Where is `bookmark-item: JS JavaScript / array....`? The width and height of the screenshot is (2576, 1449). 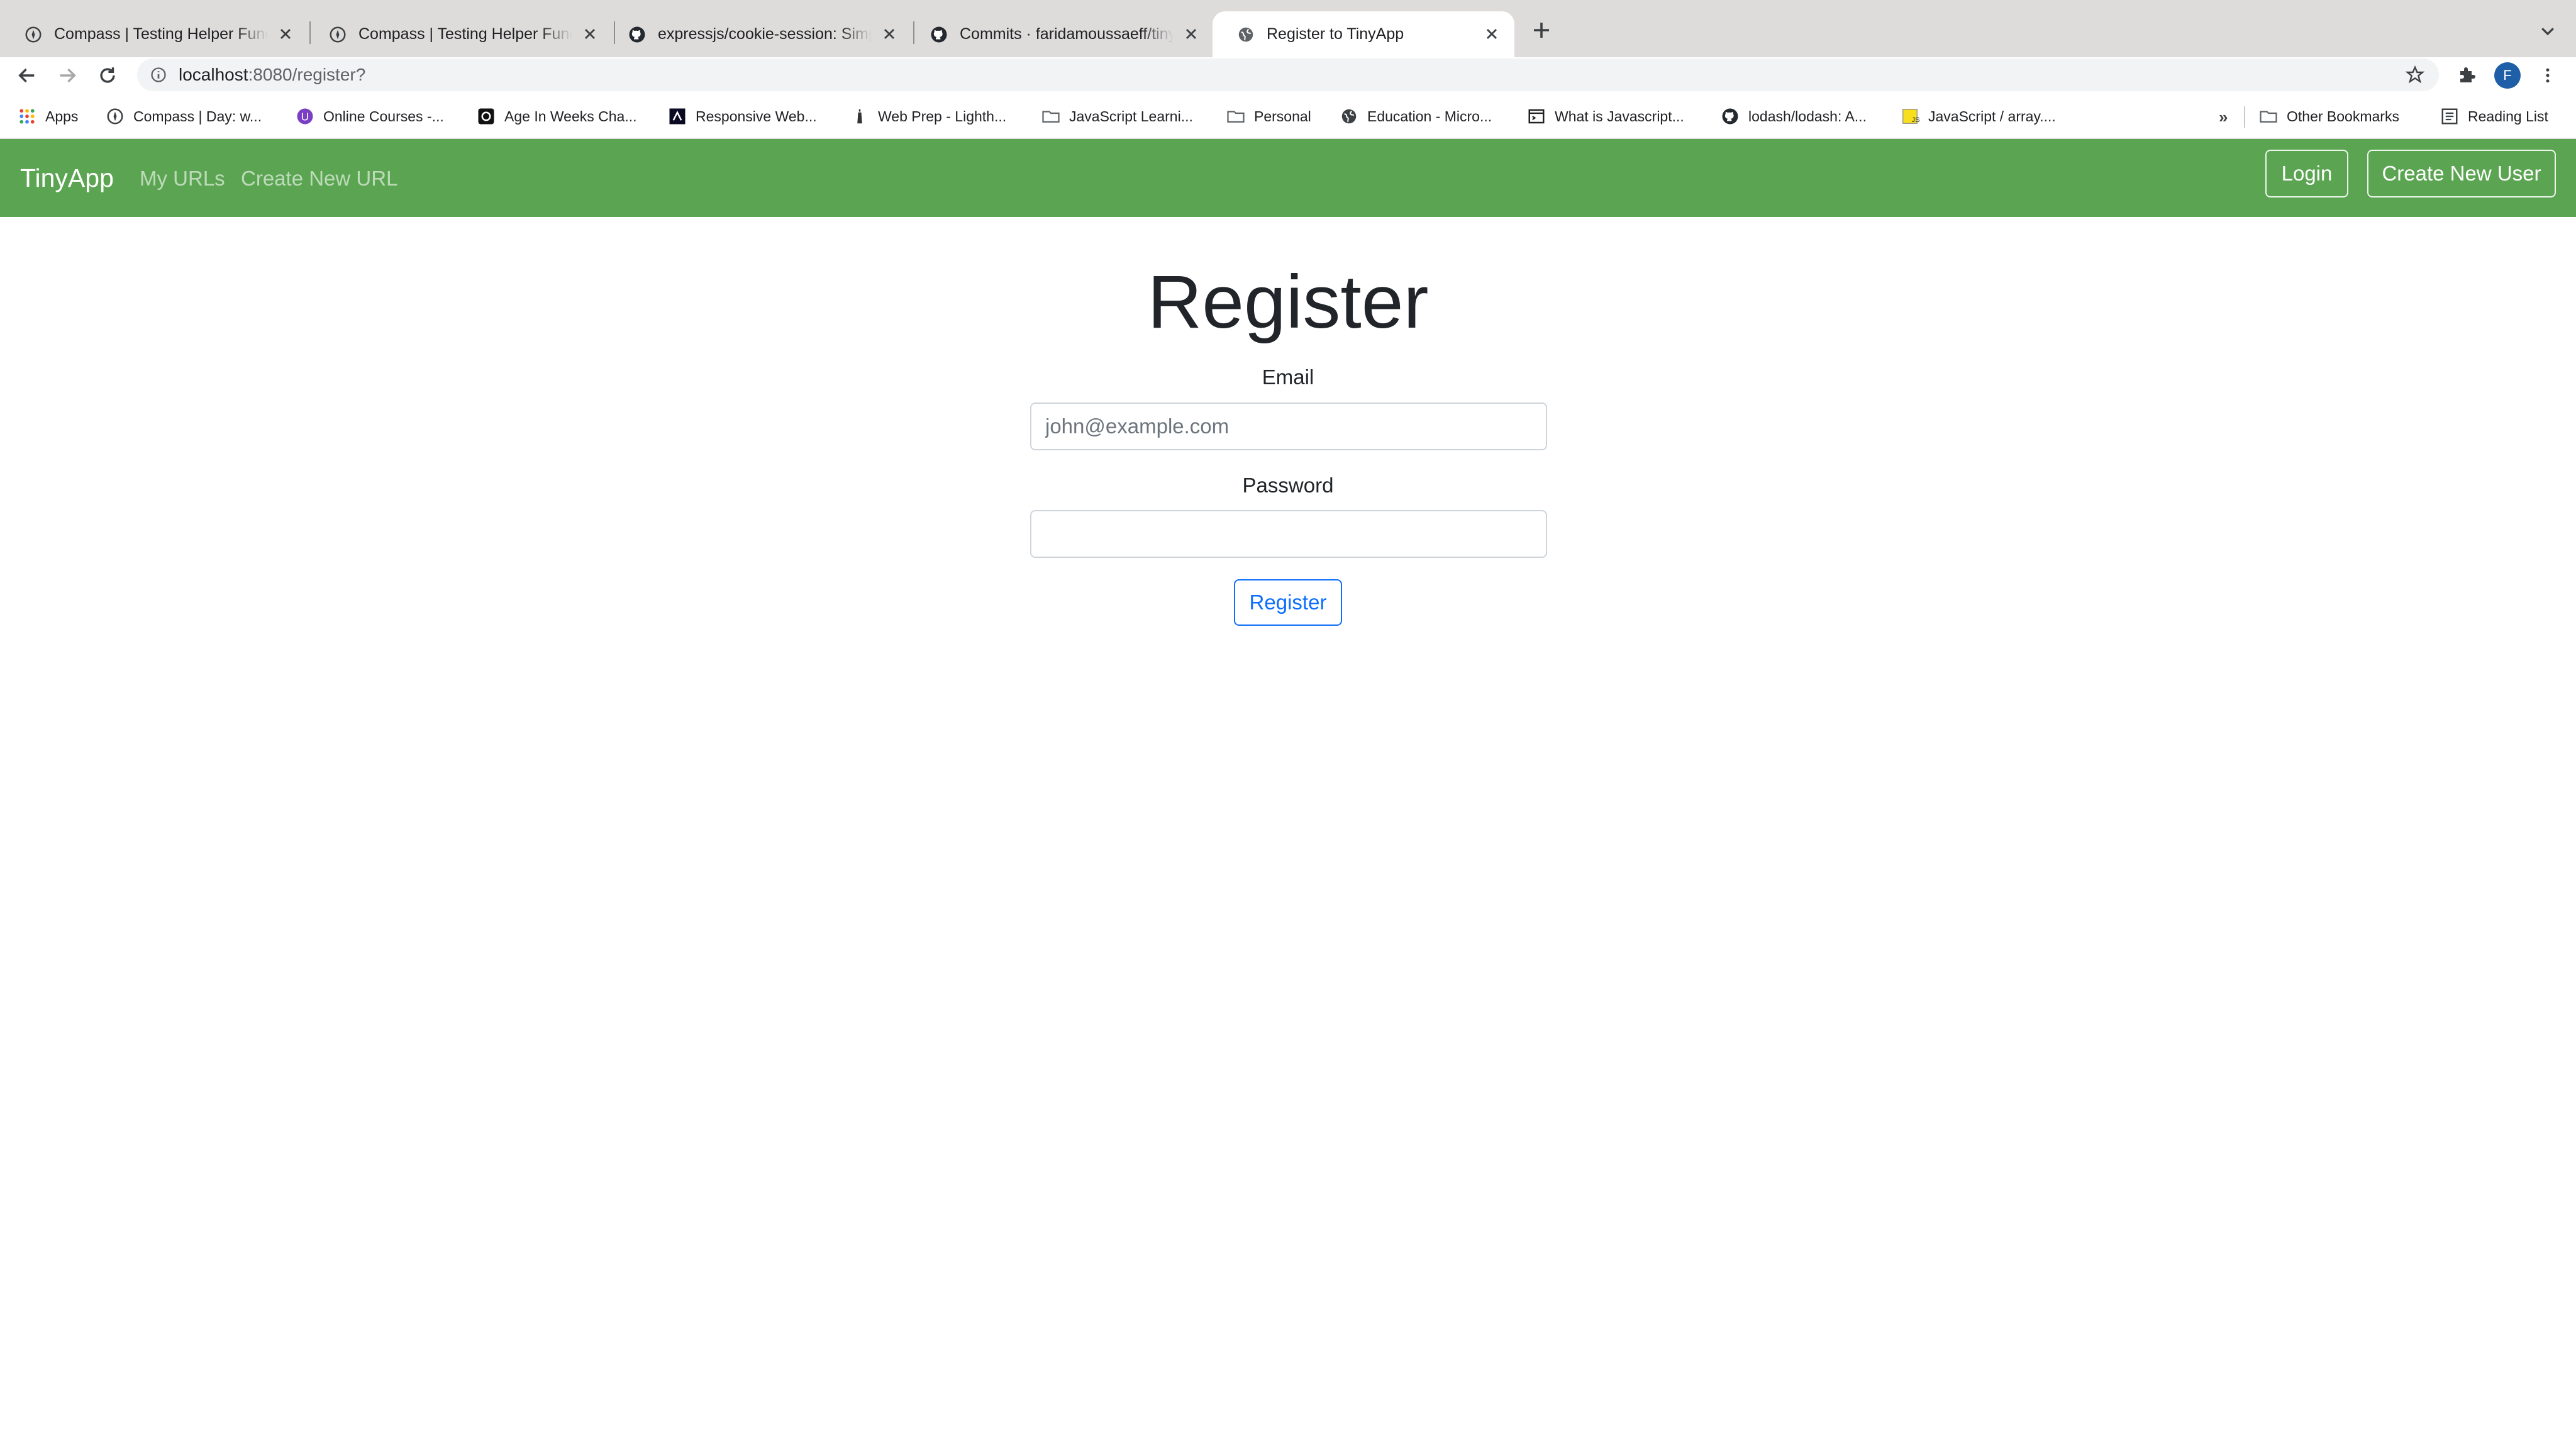 bookmark-item: JS JavaScript / array.... is located at coordinates (1978, 116).